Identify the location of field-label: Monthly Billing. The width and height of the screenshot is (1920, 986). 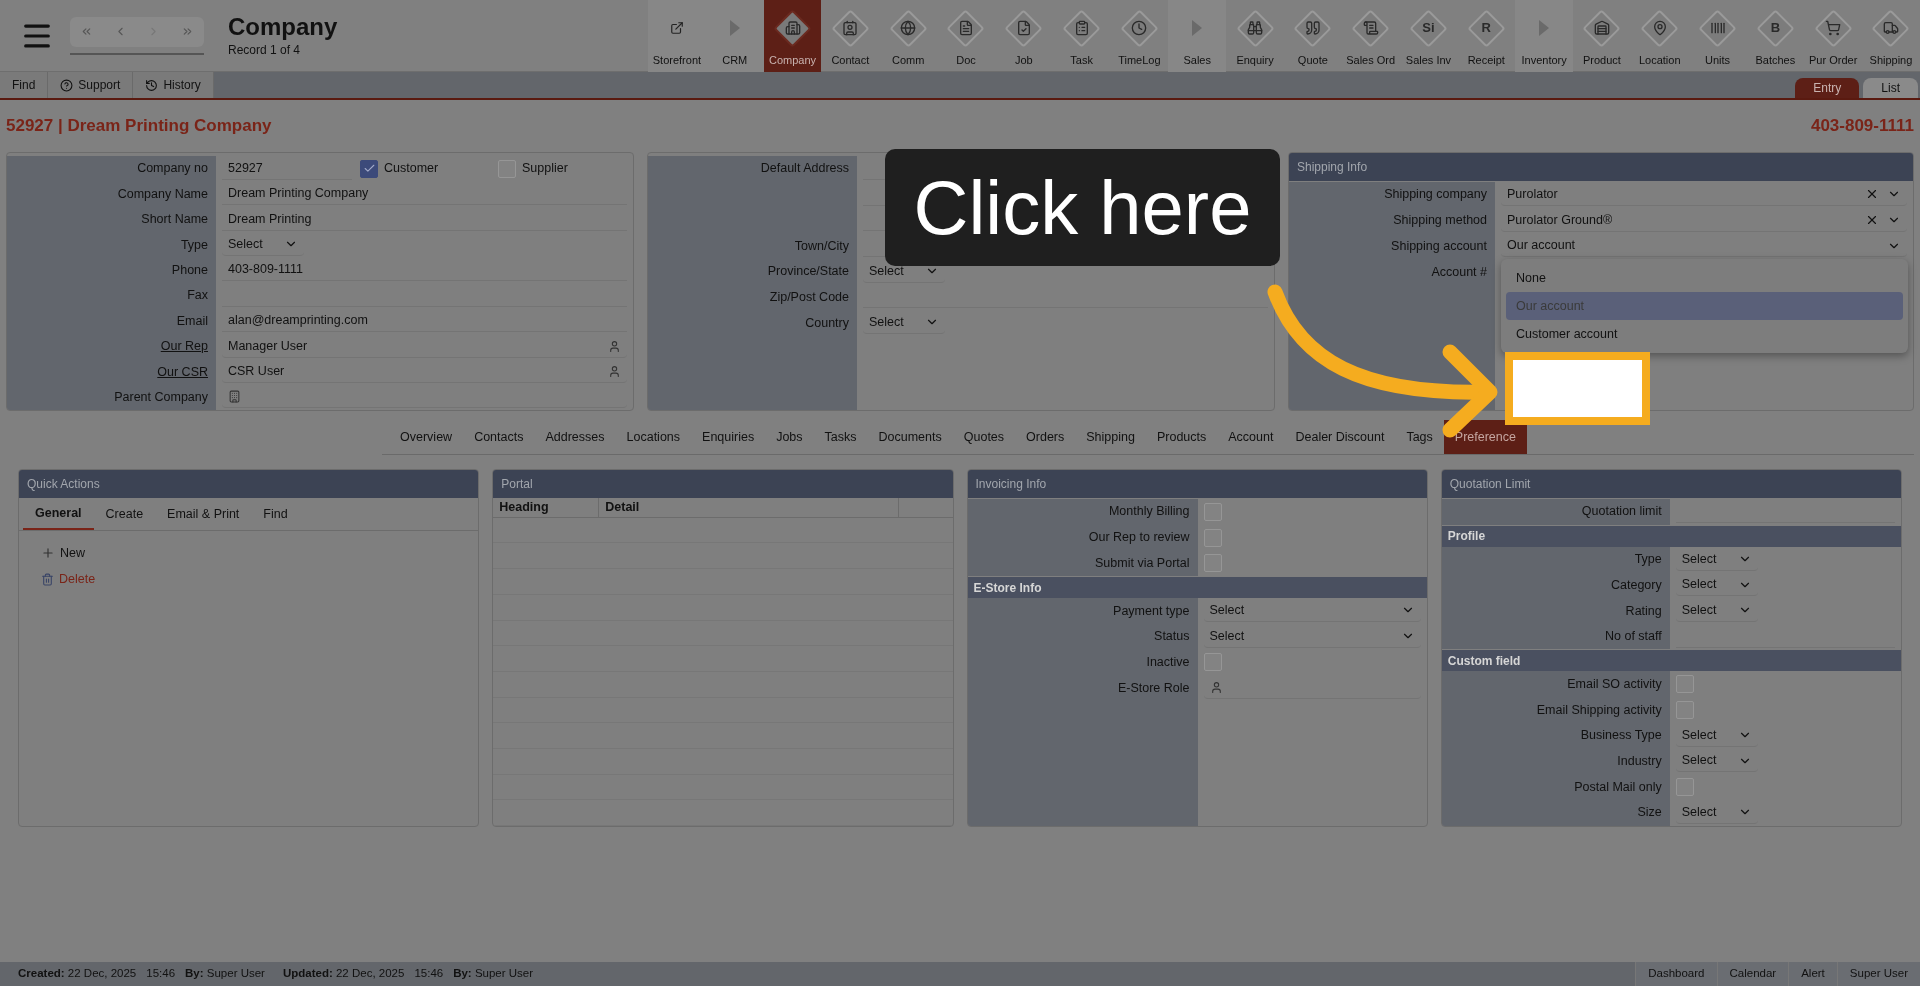
(1149, 512).